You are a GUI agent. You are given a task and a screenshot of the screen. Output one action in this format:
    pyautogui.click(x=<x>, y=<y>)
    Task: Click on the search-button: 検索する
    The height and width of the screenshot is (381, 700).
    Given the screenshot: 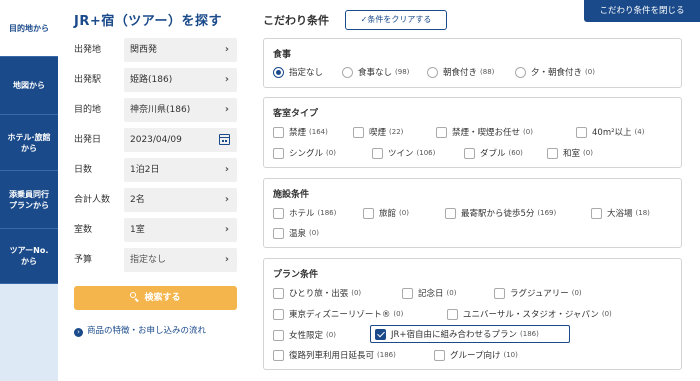 What is the action you would take?
    pyautogui.click(x=155, y=298)
    